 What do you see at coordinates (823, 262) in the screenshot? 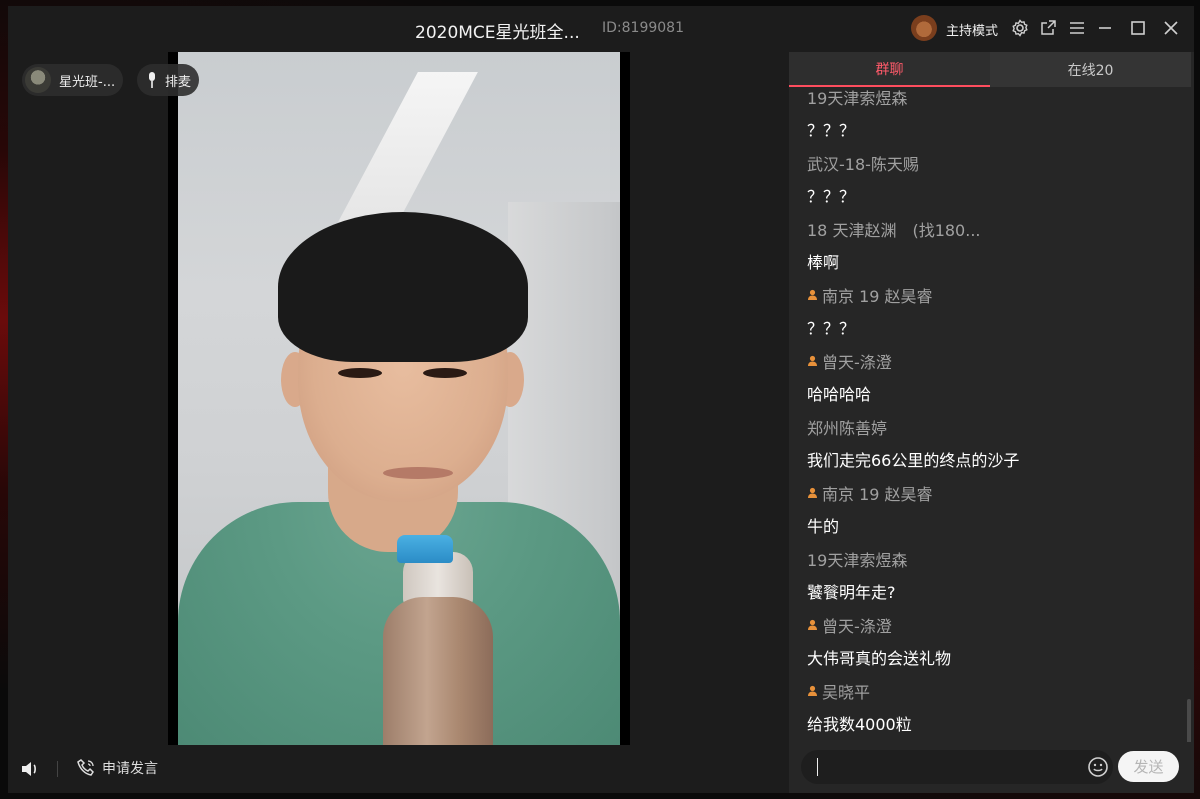
I see `message-text: 棒啊` at bounding box center [823, 262].